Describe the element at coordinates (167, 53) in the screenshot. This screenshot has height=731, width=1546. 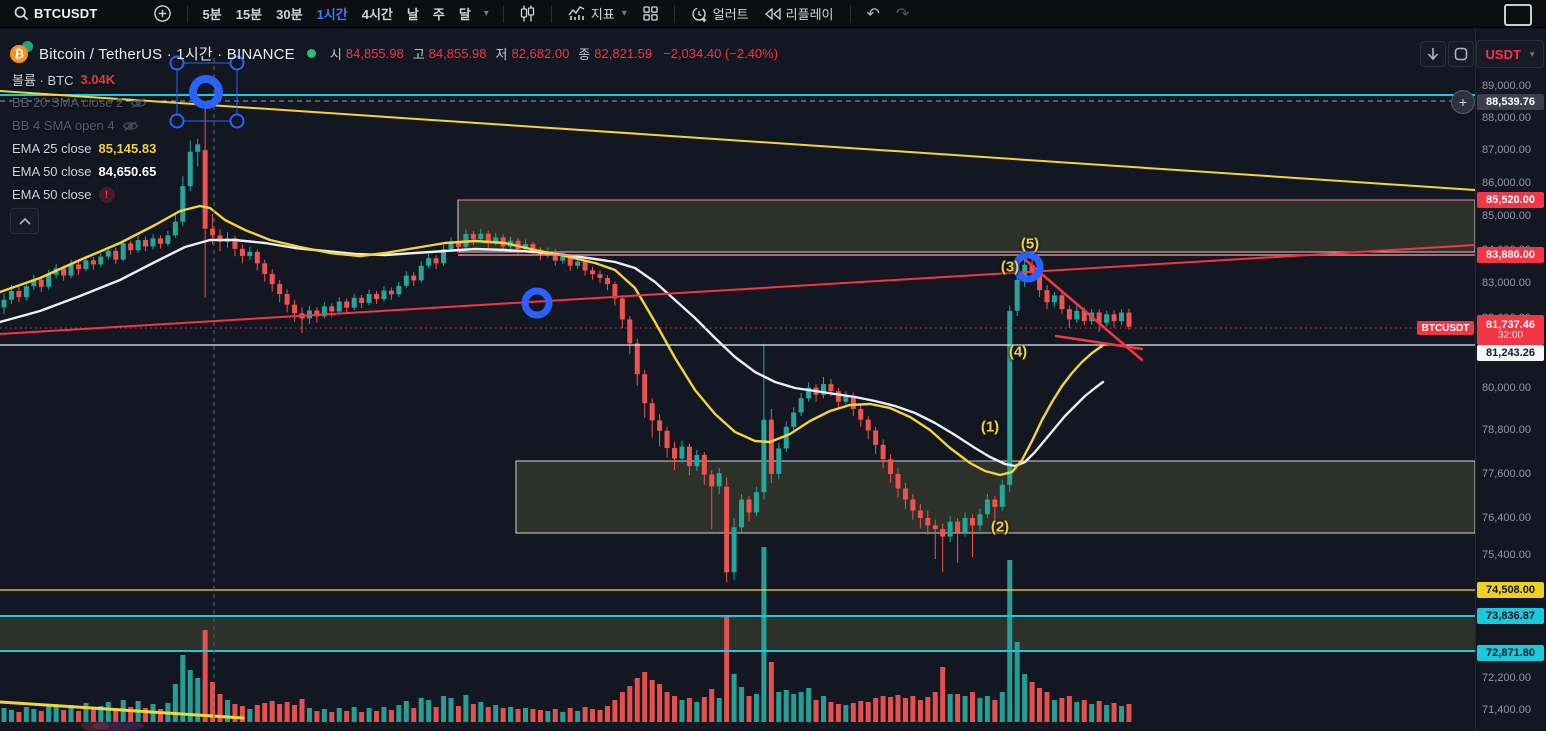
I see `symbol-title: Bitcoin / TetherUS · 1시간 · BINANCE` at that location.